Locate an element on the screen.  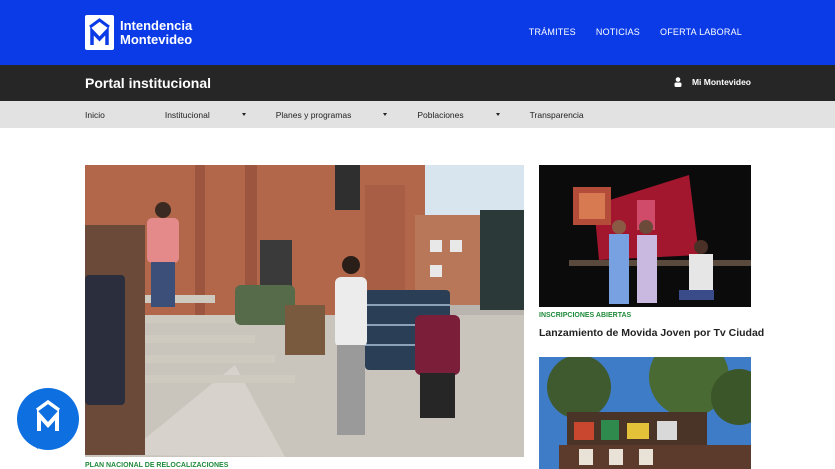
nav-tramites: TRÁMITES is located at coordinates (552, 32).